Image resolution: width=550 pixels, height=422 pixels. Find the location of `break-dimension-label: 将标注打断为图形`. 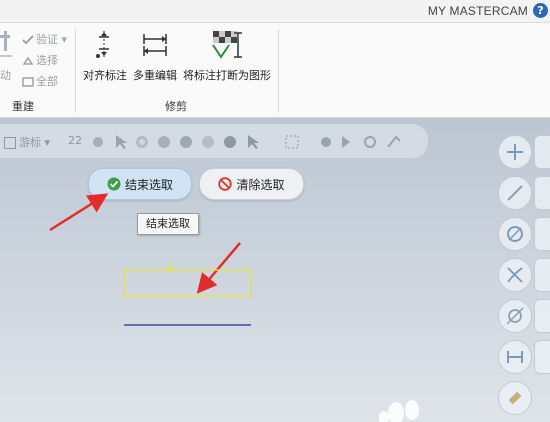

break-dimension-label: 将标注打断为图形 is located at coordinates (227, 75).